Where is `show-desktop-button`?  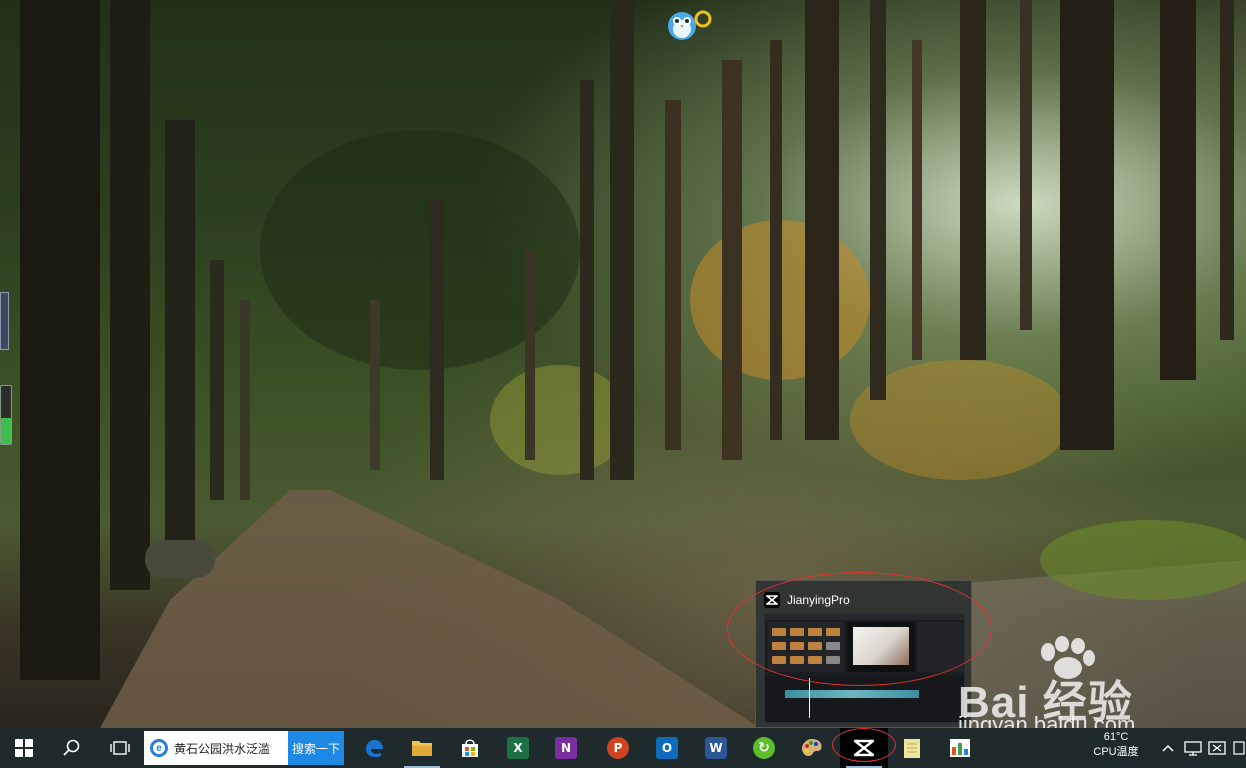 show-desktop-button is located at coordinates (1239, 748).